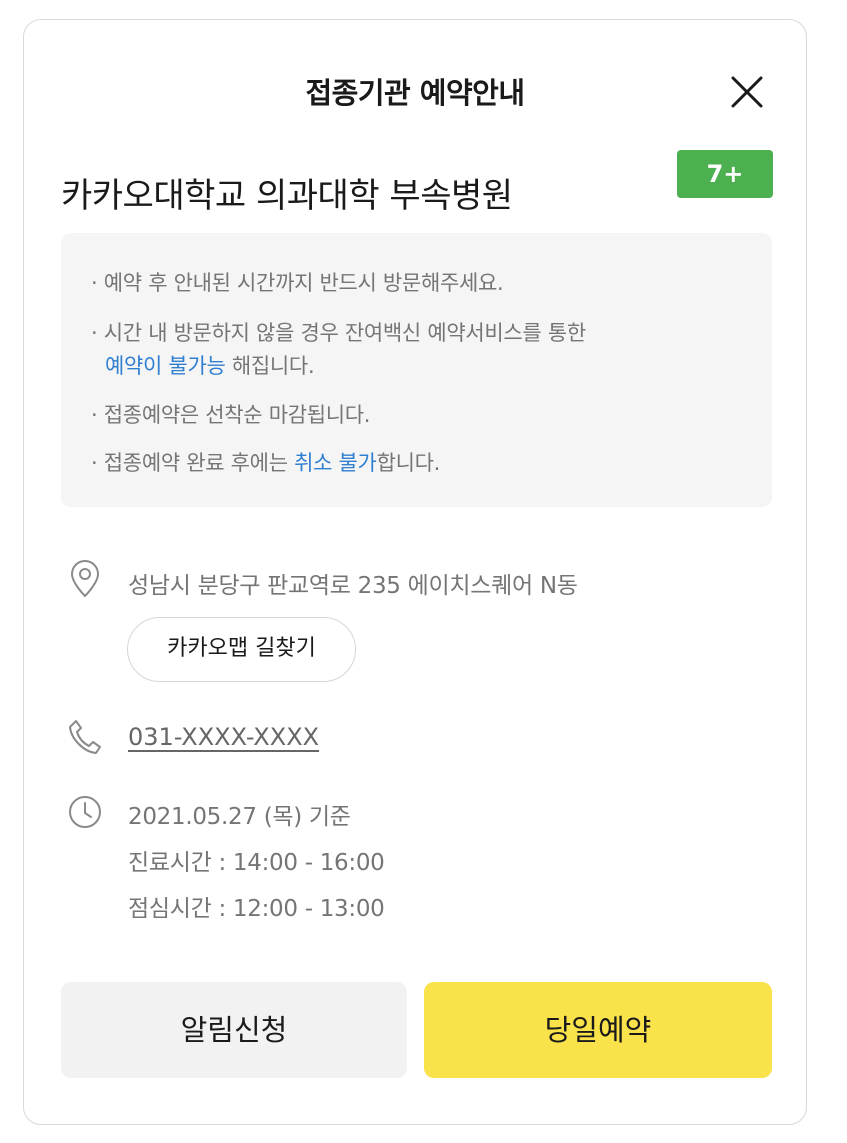 The height and width of the screenshot is (1143, 847). I want to click on notice-item-2: · 시간 내 방문하지 않을 경우 잔여백신 예약서비스를 통한, so click(338, 332).